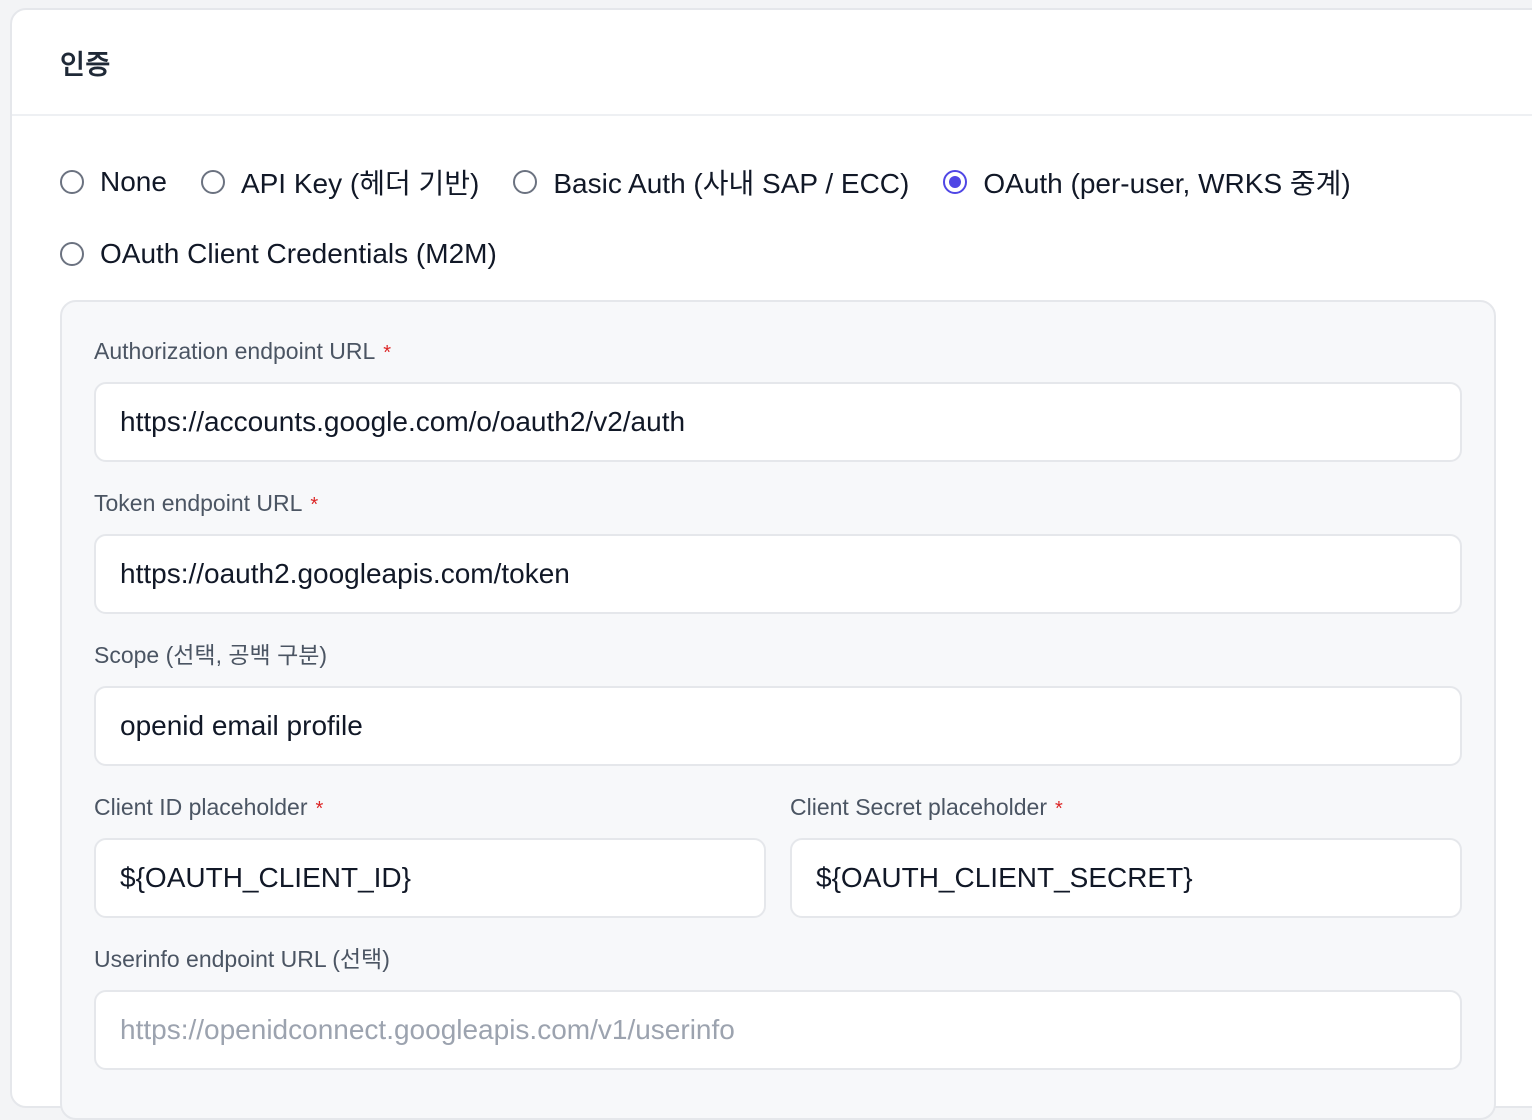  I want to click on radio-option-none: None, so click(113, 182).